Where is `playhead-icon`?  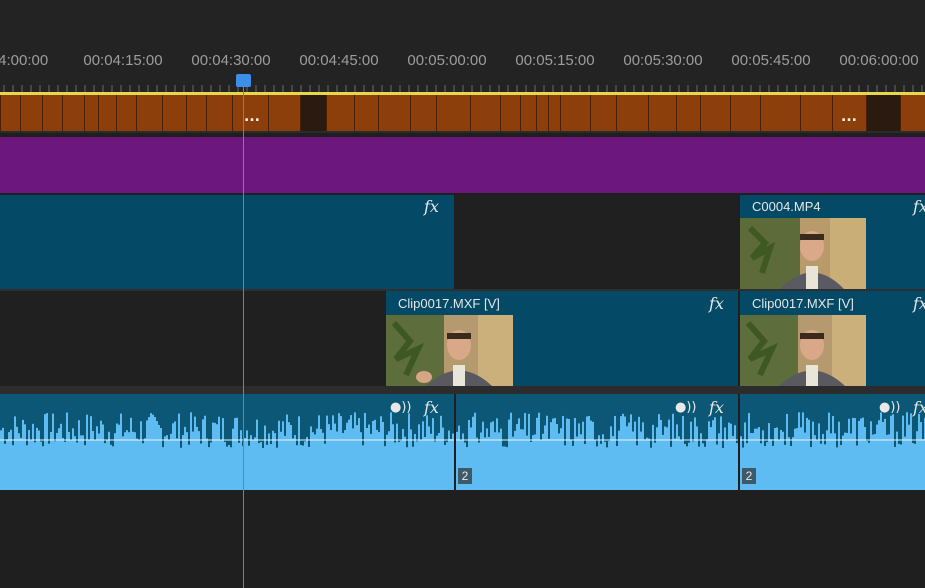
playhead-icon is located at coordinates (243, 80).